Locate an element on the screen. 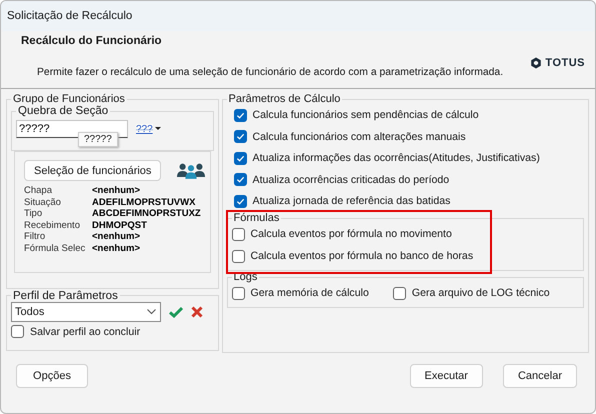 The height and width of the screenshot is (414, 596). dropdown-value: Todos is located at coordinates (29, 312).